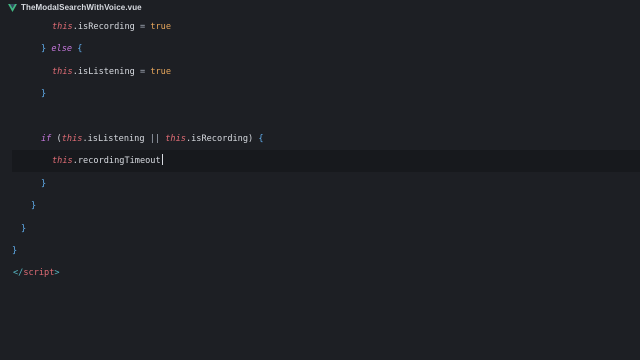 This screenshot has height=360, width=640. Describe the element at coordinates (116, 161) in the screenshot. I see `property: .recordingTimeout` at that location.